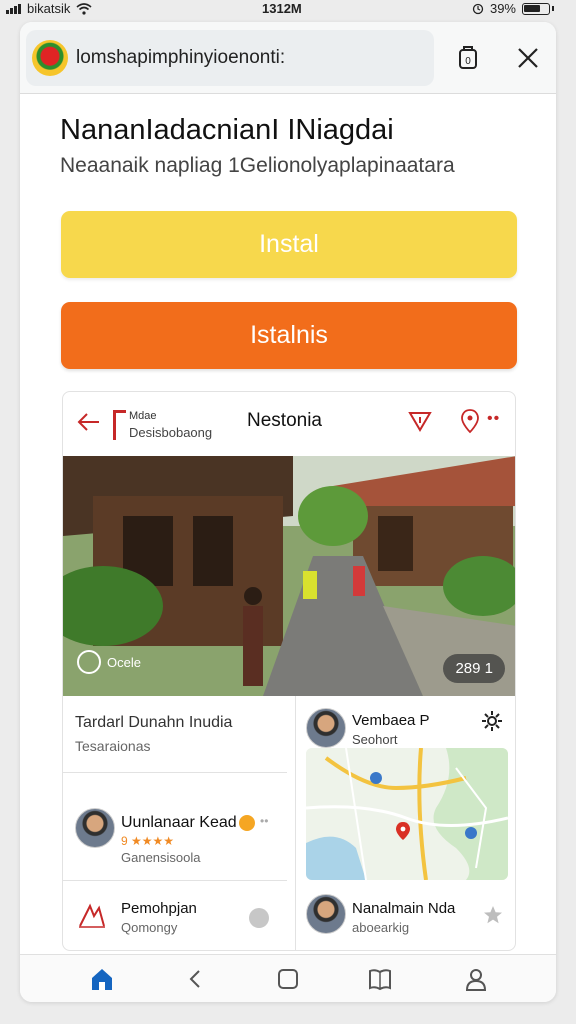  Describe the element at coordinates (381, 927) in the screenshot. I see `map-footer-subtitle: aboearkig` at that location.